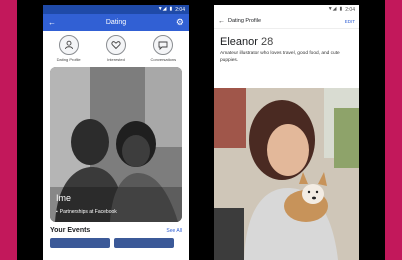 This screenshot has width=402, height=260. Describe the element at coordinates (350, 21) in the screenshot. I see `edit-button: EDIT` at that location.